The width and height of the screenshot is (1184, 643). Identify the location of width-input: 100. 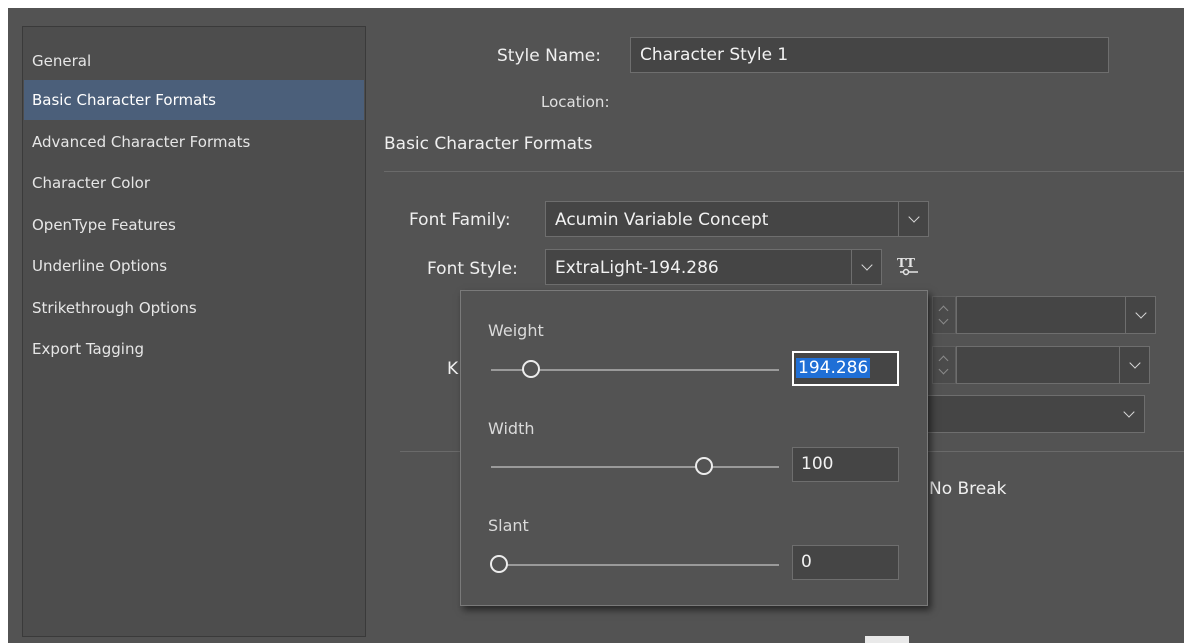
(845, 464).